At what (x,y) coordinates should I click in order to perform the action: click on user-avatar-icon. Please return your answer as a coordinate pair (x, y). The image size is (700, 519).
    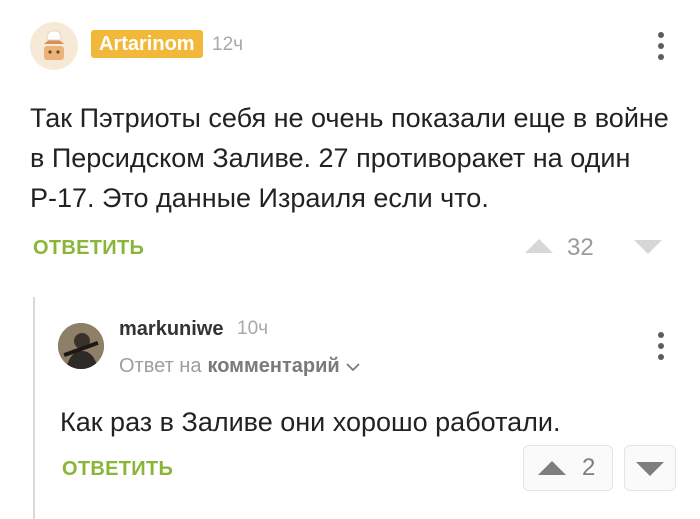
    Looking at the image, I should click on (81, 346).